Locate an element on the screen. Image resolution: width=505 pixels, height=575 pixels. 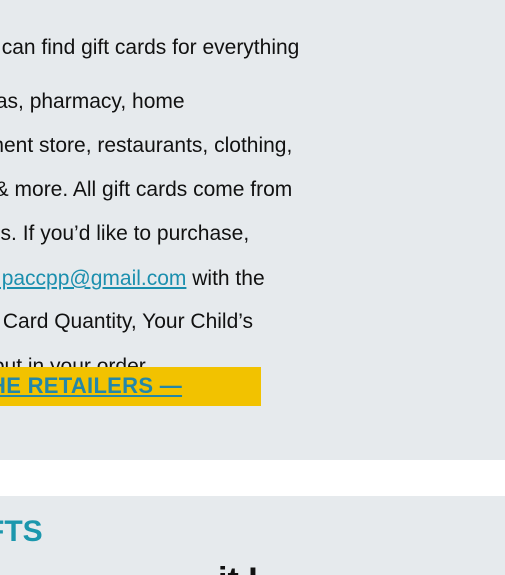
gift-card-text-line-2: s, gas, pharmacy, home is located at coordinates (92, 101).